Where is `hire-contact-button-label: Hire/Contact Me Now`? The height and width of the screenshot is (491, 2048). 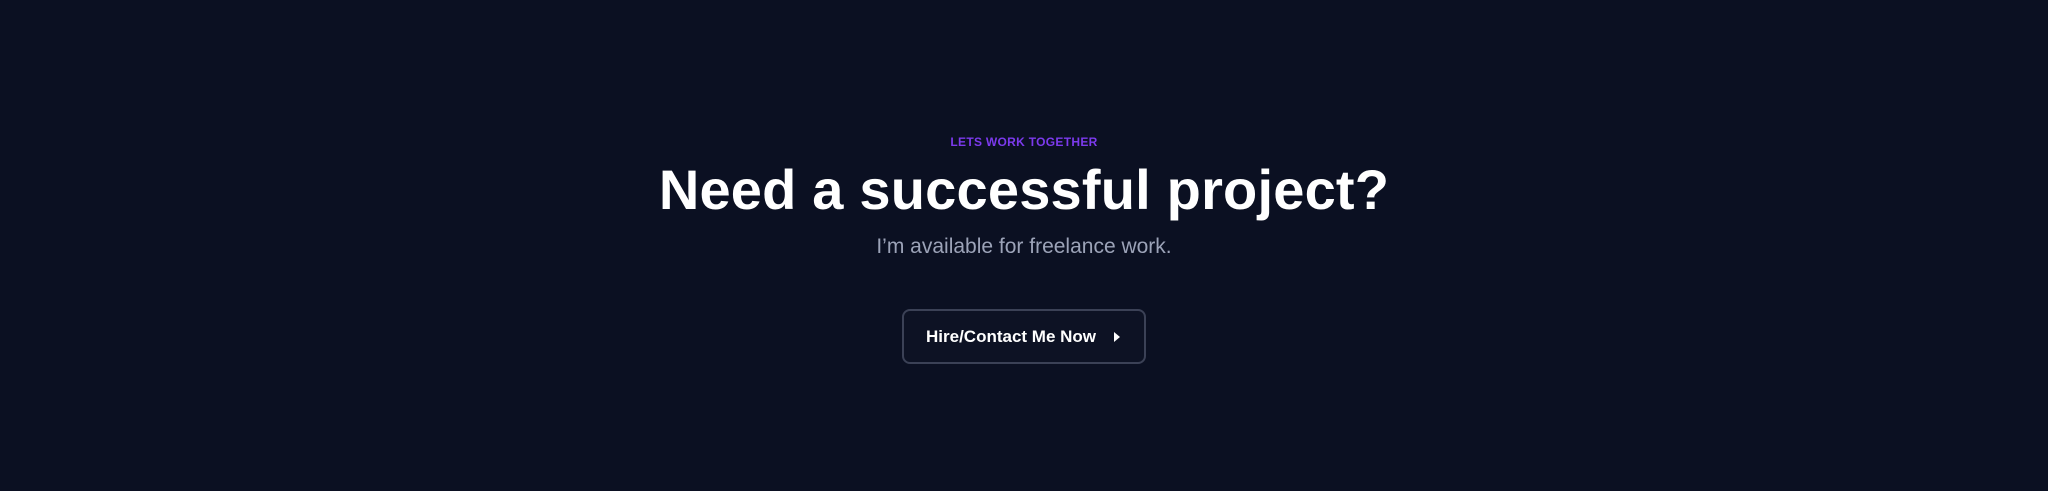 hire-contact-button-label: Hire/Contact Me Now is located at coordinates (1011, 336).